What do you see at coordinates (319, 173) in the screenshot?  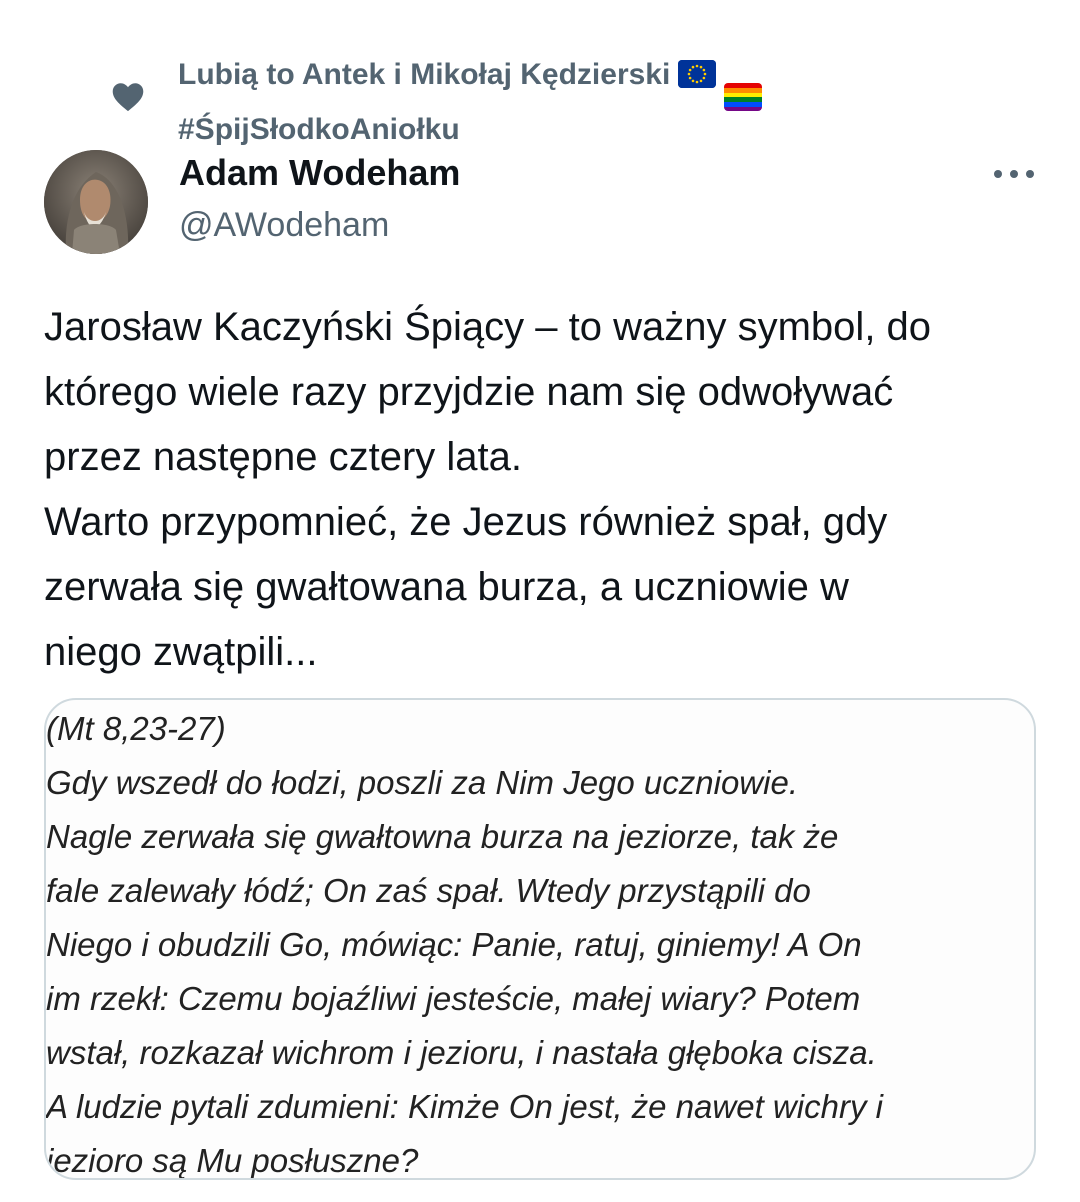 I see `author-name: Adam Wodeham` at bounding box center [319, 173].